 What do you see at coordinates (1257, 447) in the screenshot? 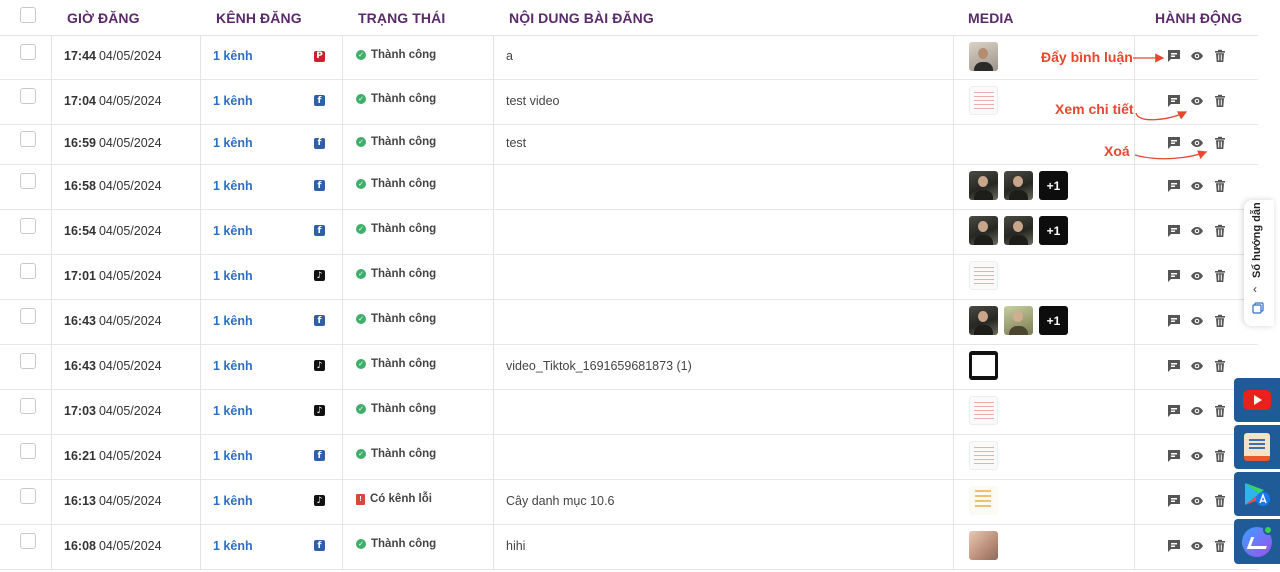
I see `manual-book-button` at bounding box center [1257, 447].